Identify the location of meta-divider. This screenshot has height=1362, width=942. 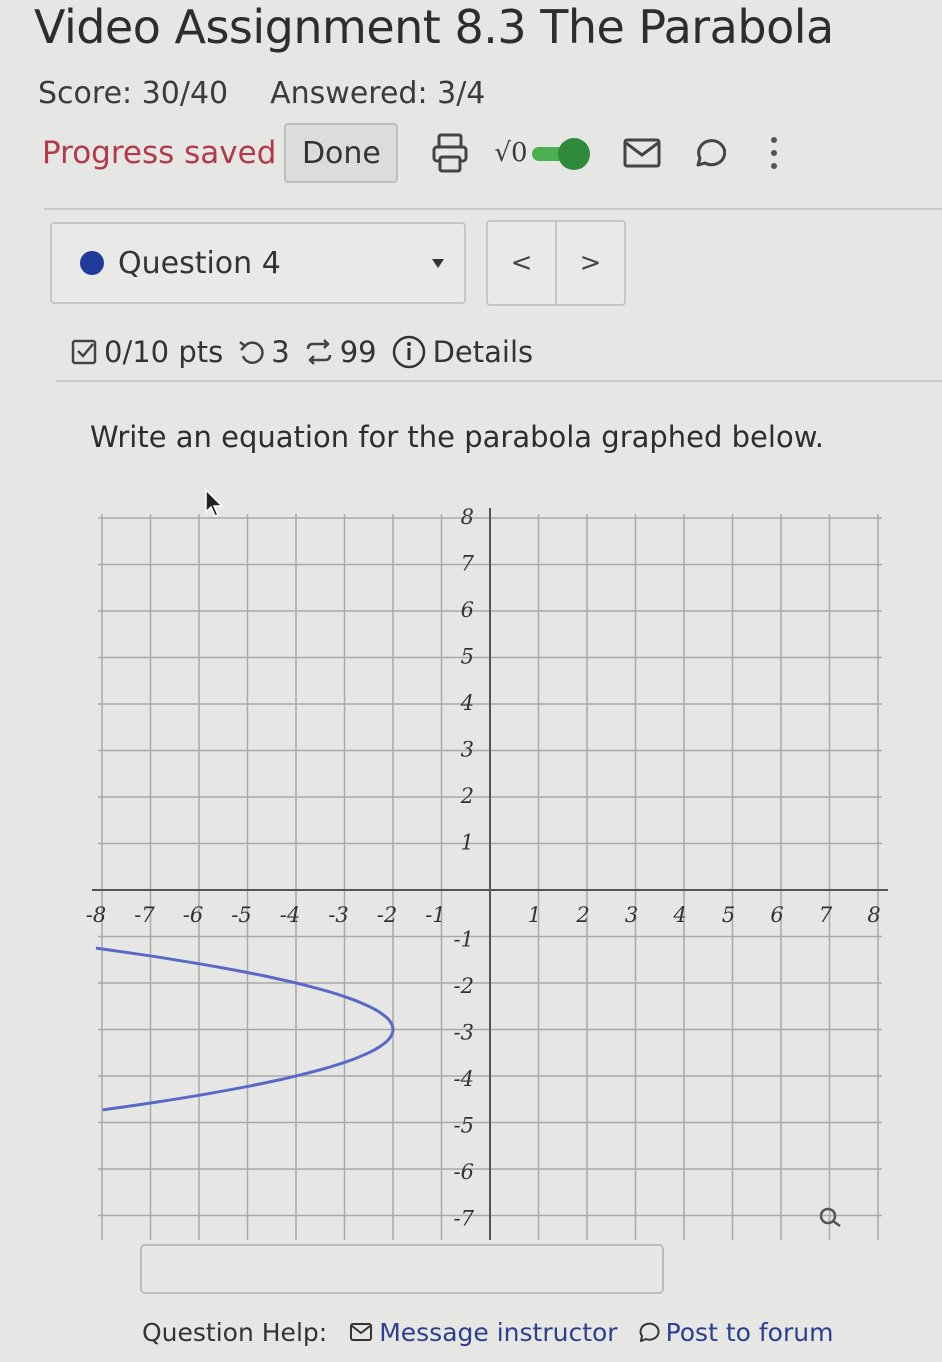
(499, 381).